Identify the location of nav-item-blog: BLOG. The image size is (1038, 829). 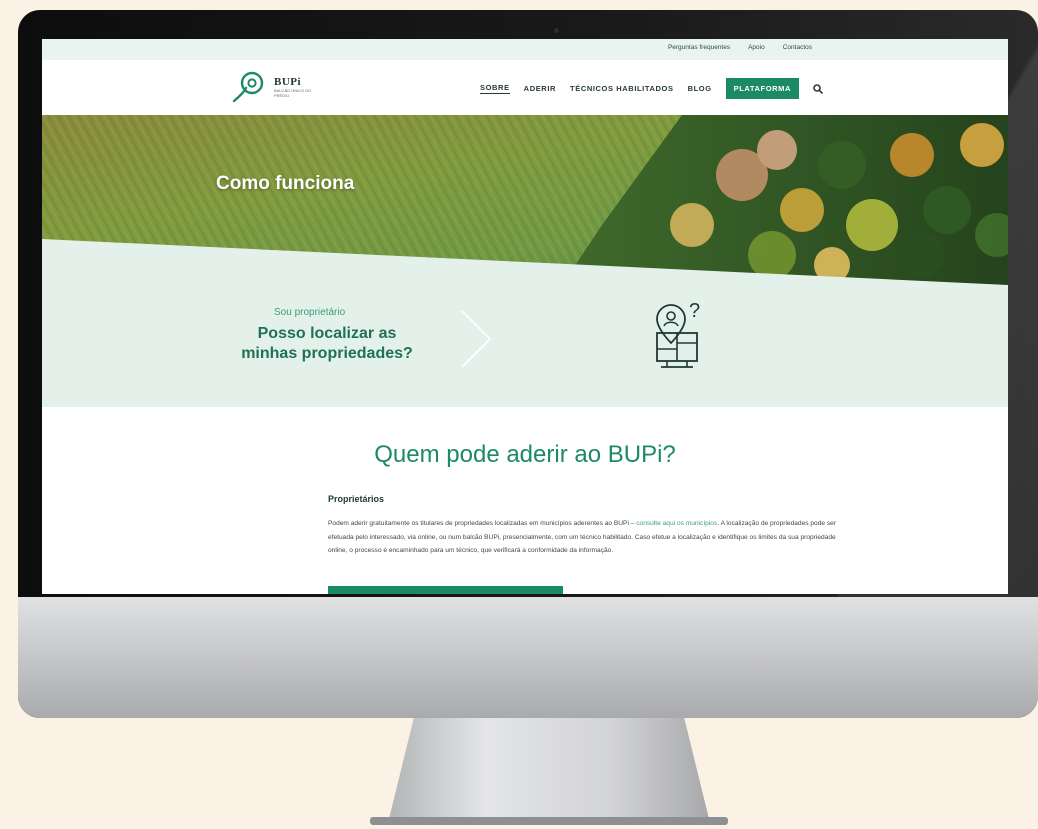
(700, 88).